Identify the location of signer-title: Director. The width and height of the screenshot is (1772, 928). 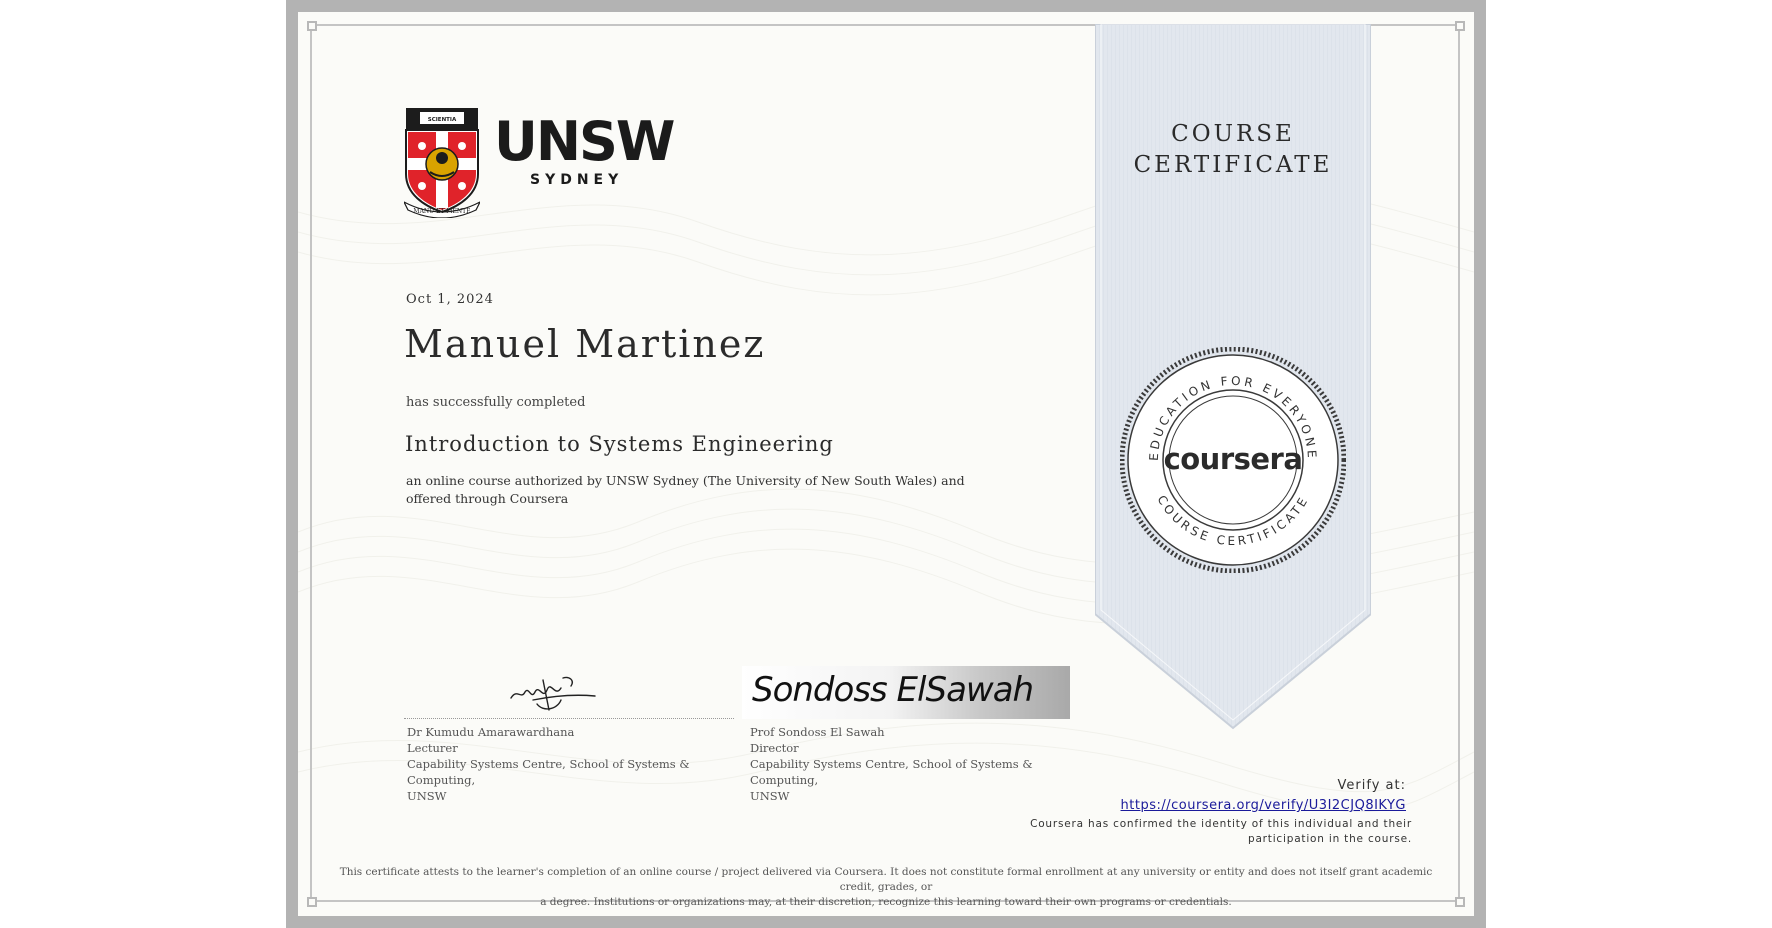
(774, 748).